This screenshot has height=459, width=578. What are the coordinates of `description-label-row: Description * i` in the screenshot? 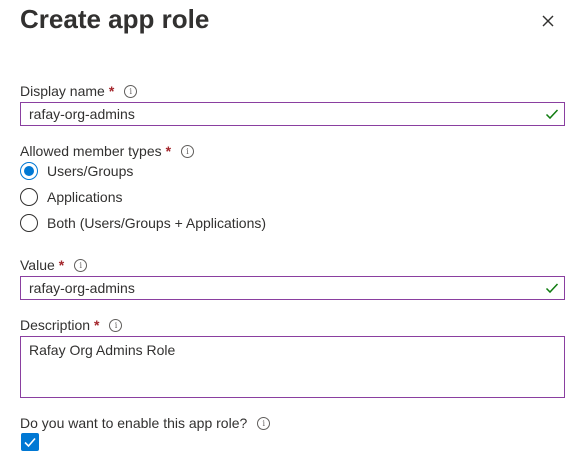 It's located at (71, 325).